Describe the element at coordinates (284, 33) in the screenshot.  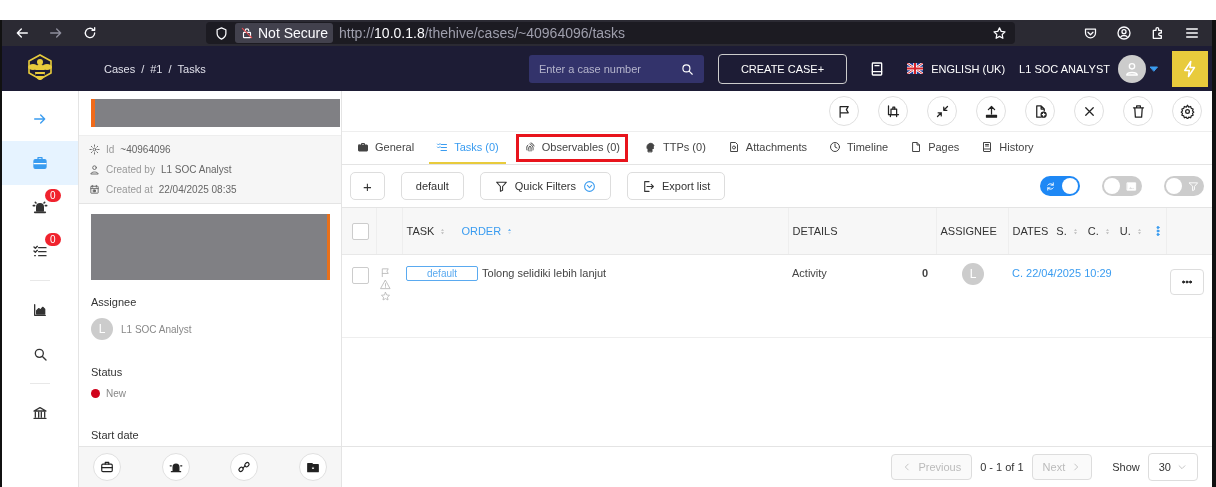
I see `security-indicator: Not Secure` at that location.